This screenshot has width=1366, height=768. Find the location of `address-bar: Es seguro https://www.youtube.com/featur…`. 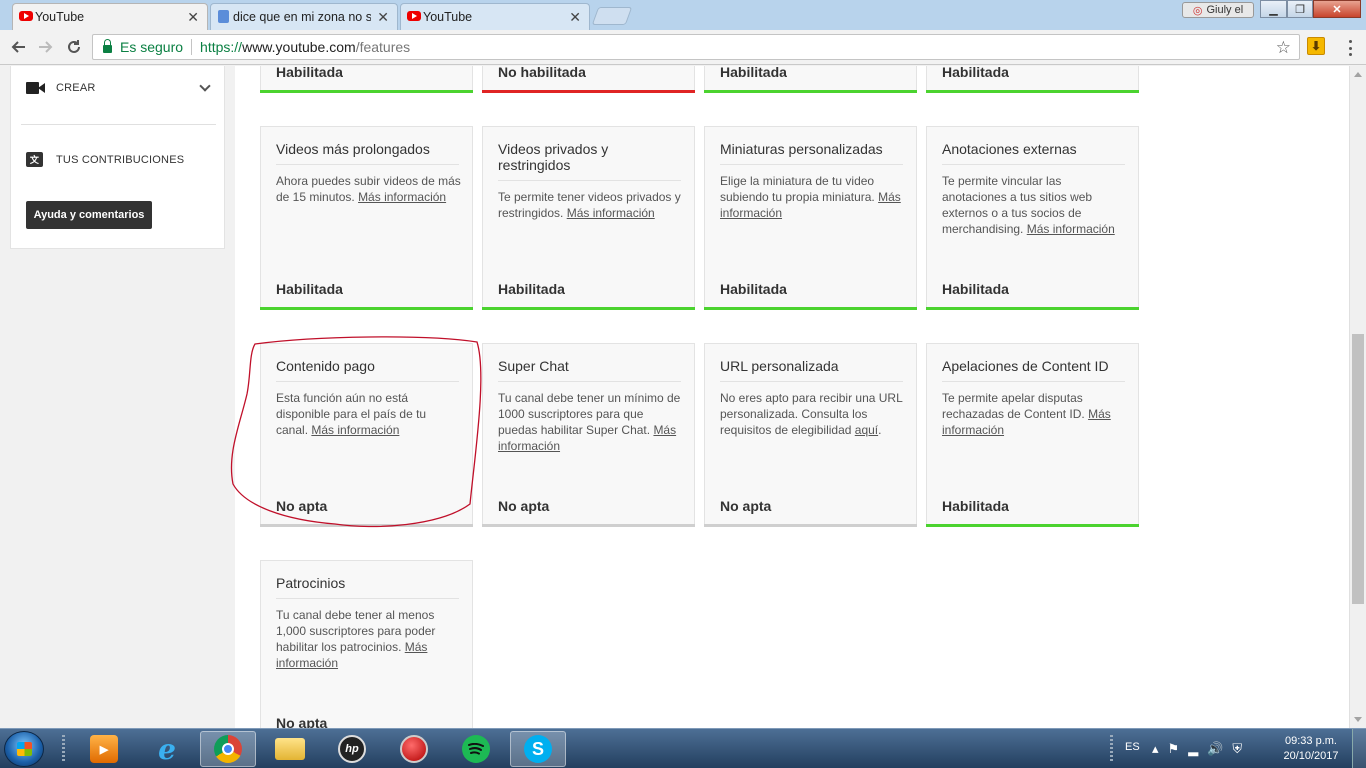

address-bar: Es seguro https://www.youtube.com/featur… is located at coordinates (696, 47).